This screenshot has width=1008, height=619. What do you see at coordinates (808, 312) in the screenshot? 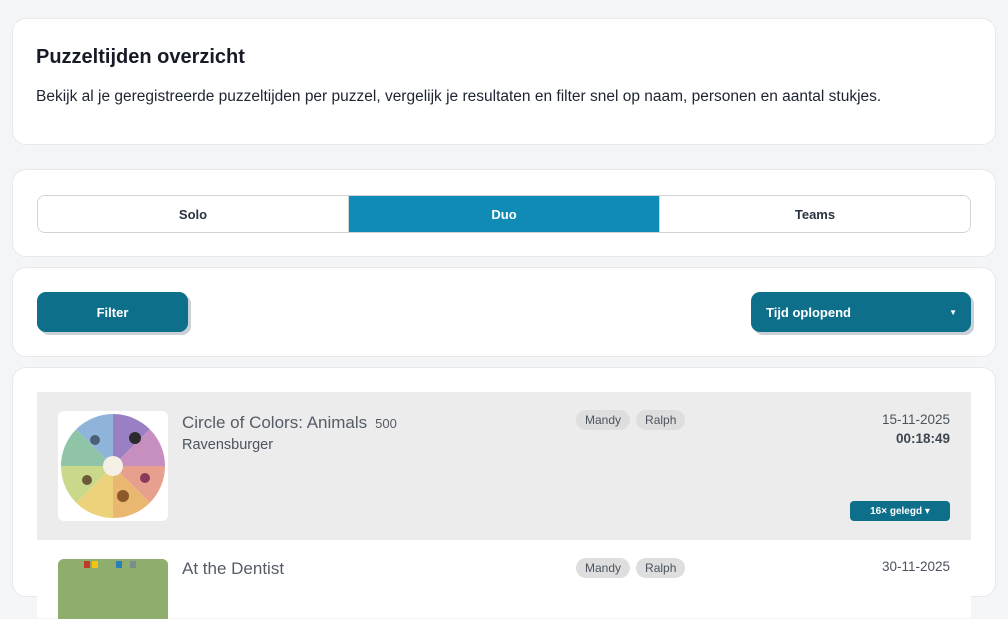
I see `sort-select-value: Tijd oplopend` at bounding box center [808, 312].